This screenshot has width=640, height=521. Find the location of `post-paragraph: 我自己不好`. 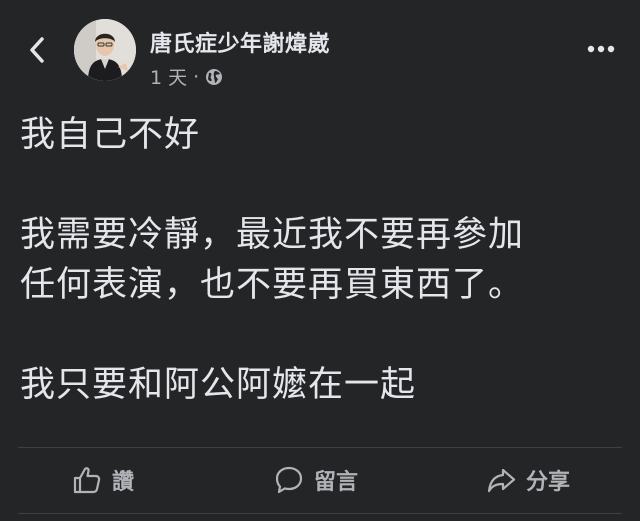

post-paragraph: 我自己不好 is located at coordinates (110, 135).